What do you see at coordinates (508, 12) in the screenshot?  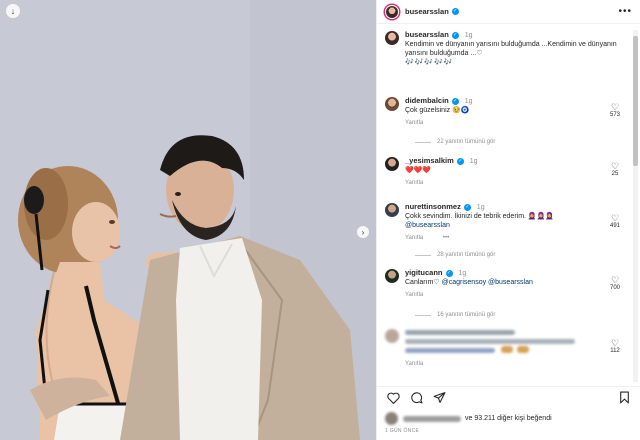 I see `post-header: busearsslan ✓ •••` at bounding box center [508, 12].